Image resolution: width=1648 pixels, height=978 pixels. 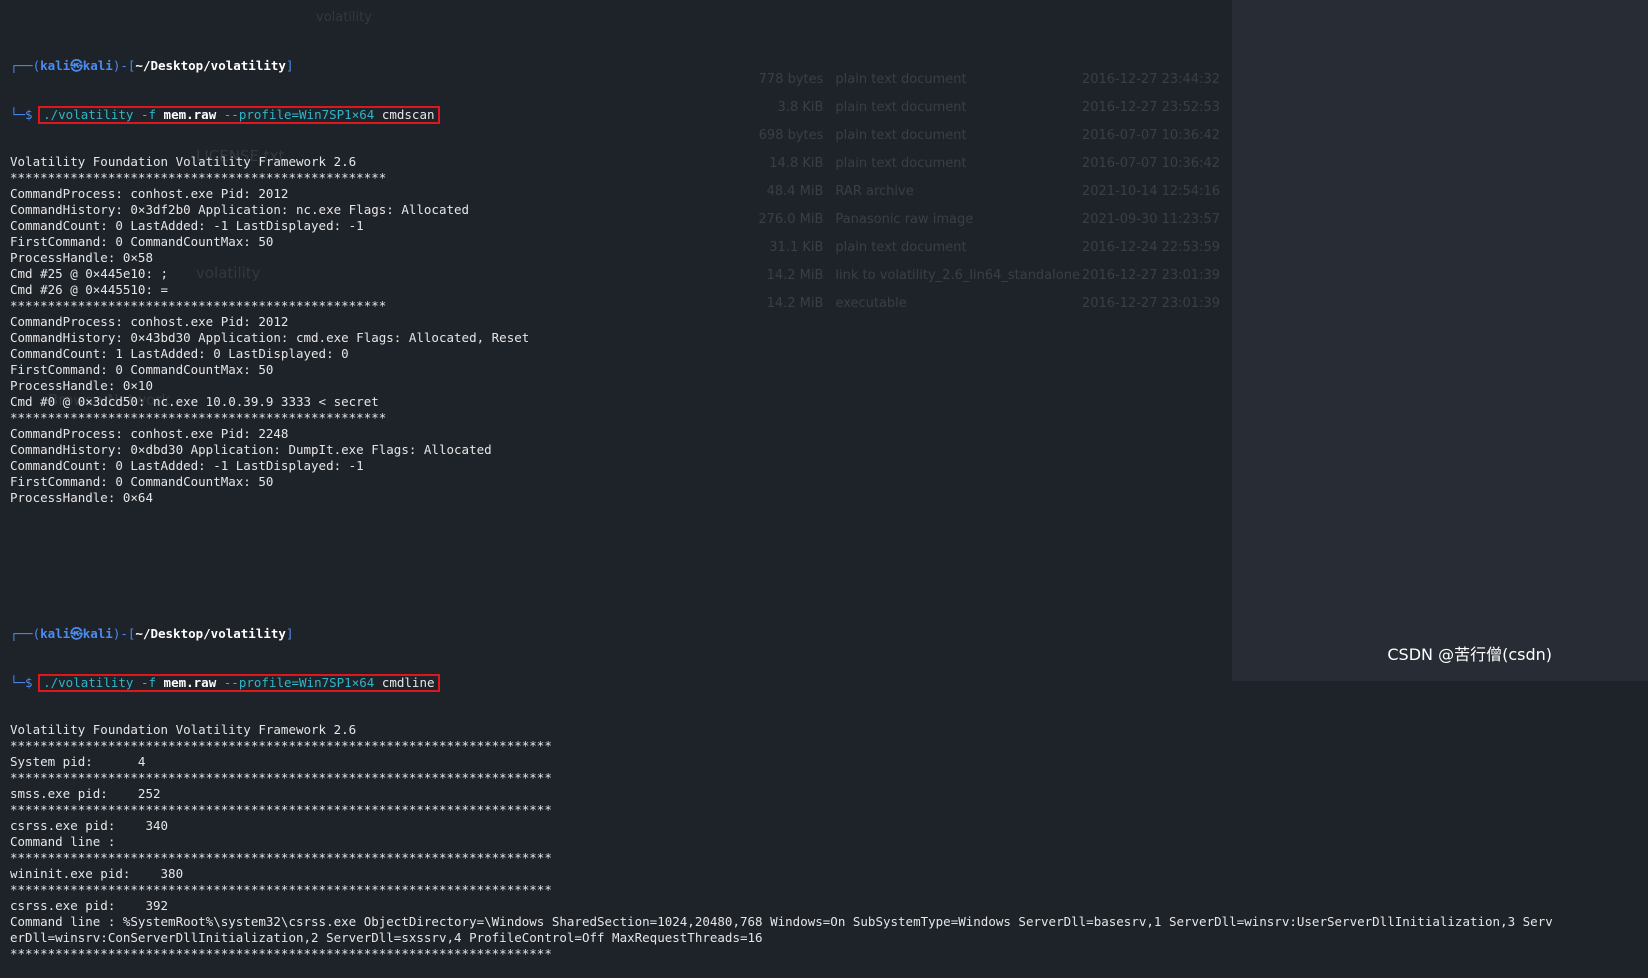 I want to click on output-line: Cmd #25 @ 0×445e10: ;, so click(x=89, y=273).